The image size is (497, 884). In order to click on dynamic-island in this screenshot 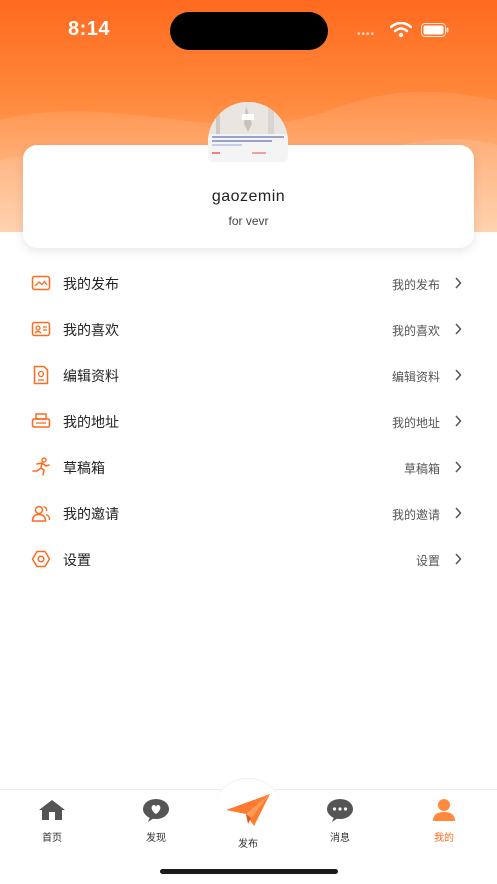, I will do `click(249, 31)`.